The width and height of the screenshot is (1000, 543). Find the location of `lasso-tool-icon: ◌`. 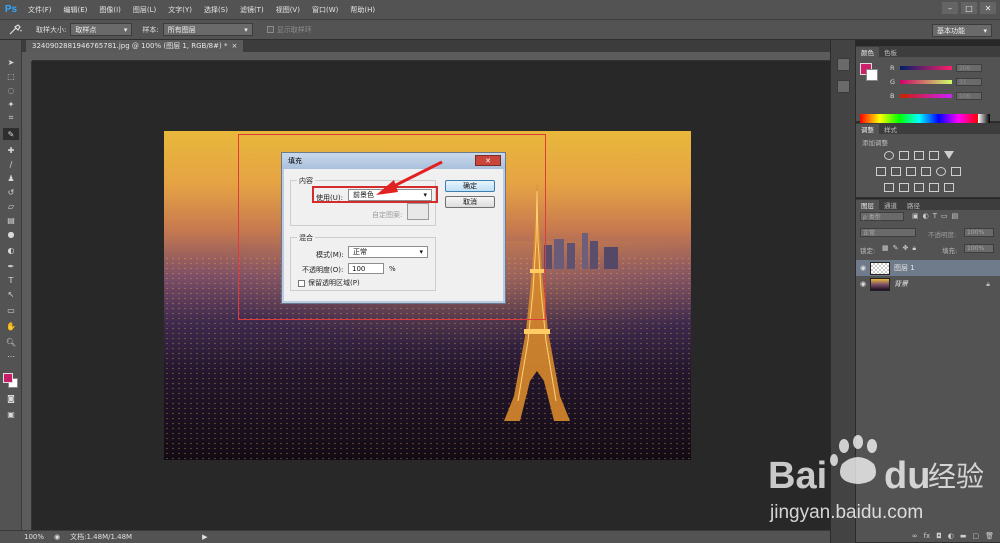

lasso-tool-icon: ◌ is located at coordinates (11, 90).